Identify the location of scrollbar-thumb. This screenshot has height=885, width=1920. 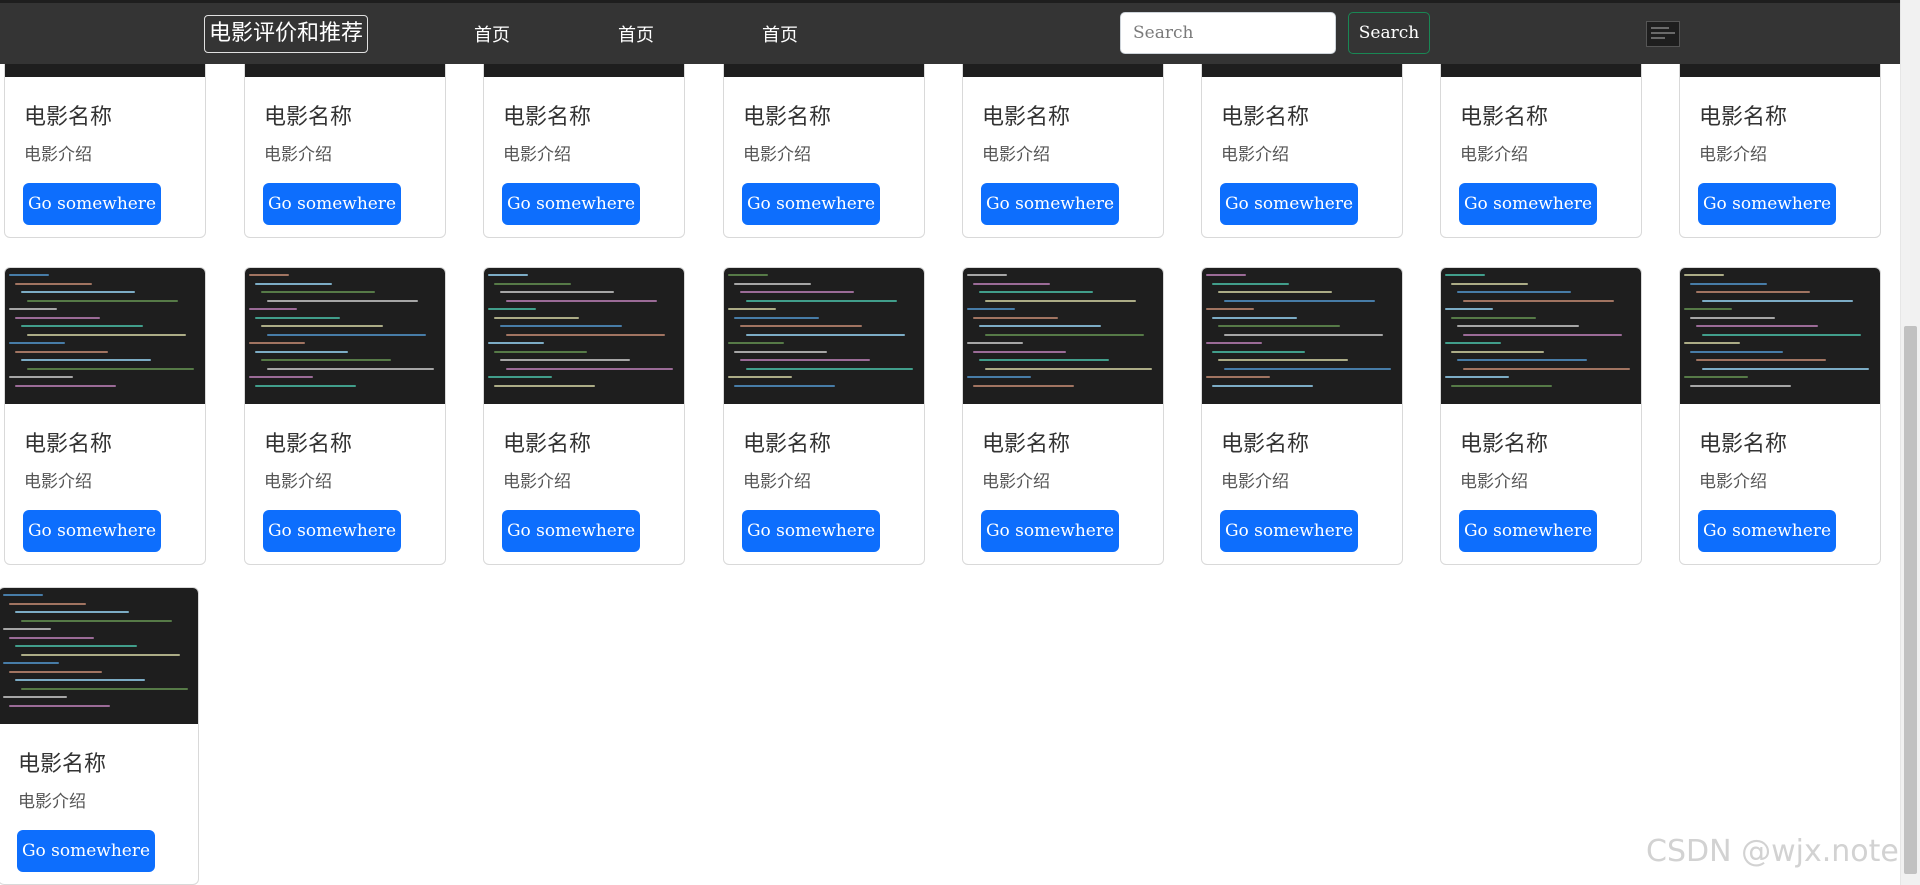
(1910, 600).